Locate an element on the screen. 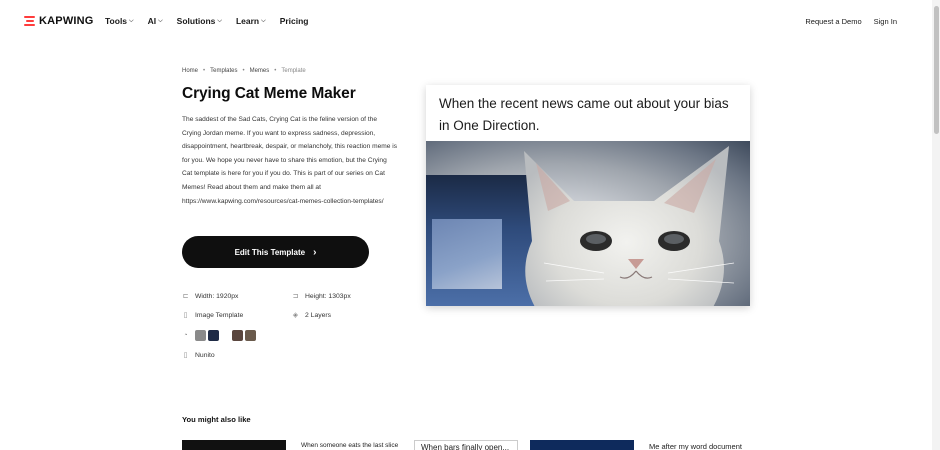  palette-icon: ◔ is located at coordinates (185, 335).